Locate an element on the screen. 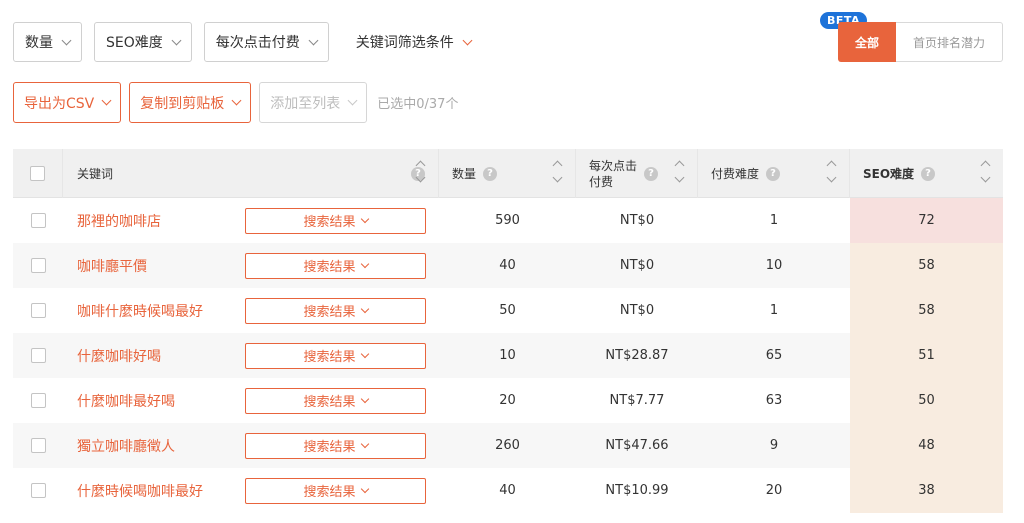 Image resolution: width=1024 pixels, height=523 pixels. seo-difficulty-cell: 51 is located at coordinates (926, 355).